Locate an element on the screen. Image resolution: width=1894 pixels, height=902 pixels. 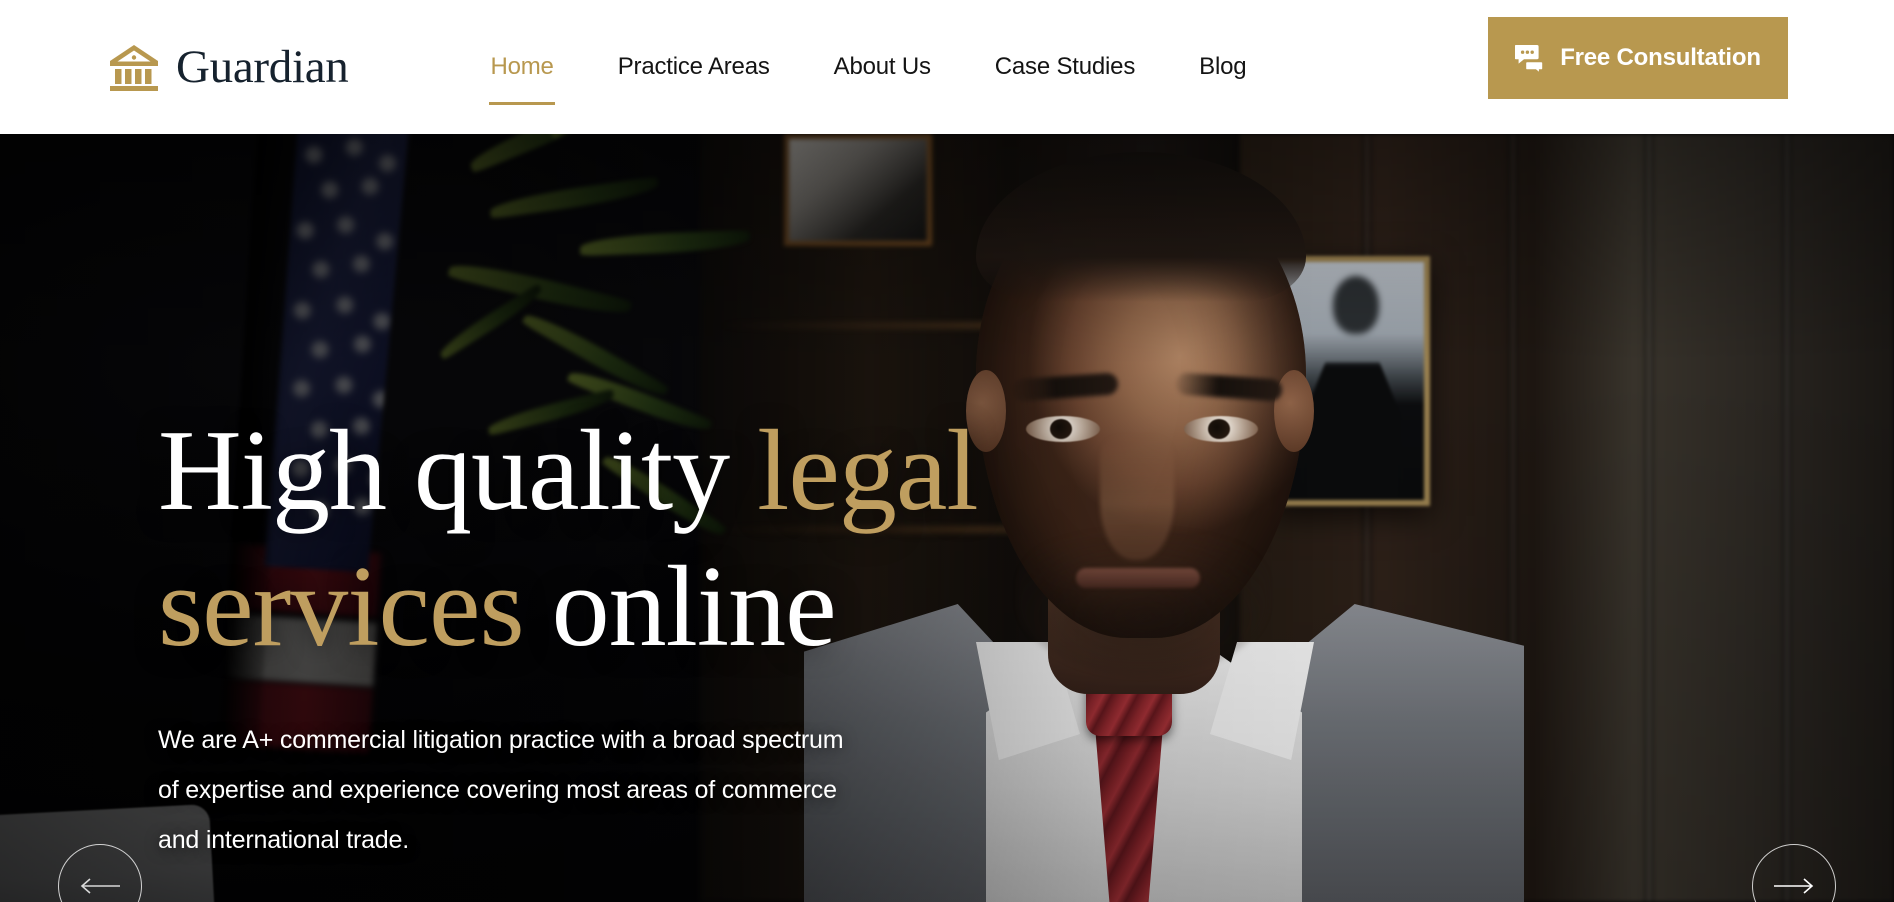
arrow-left-icon is located at coordinates (100, 886).